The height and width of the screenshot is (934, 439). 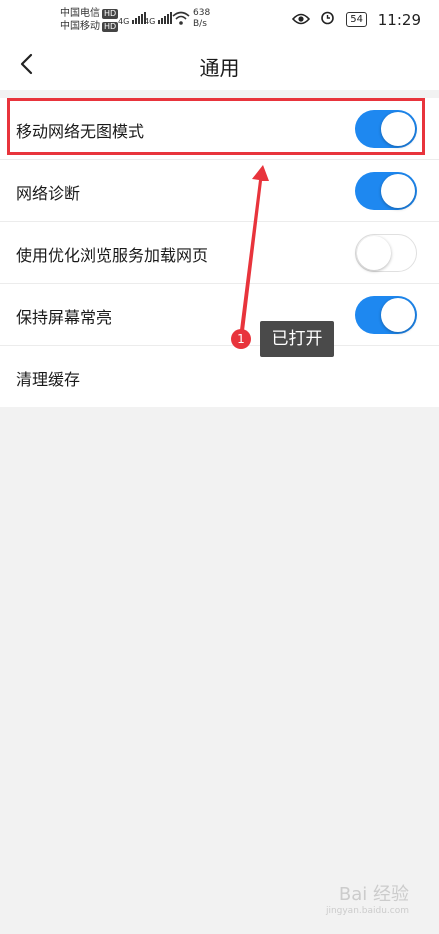 I want to click on annotation-arrow, so click(x=254, y=248).